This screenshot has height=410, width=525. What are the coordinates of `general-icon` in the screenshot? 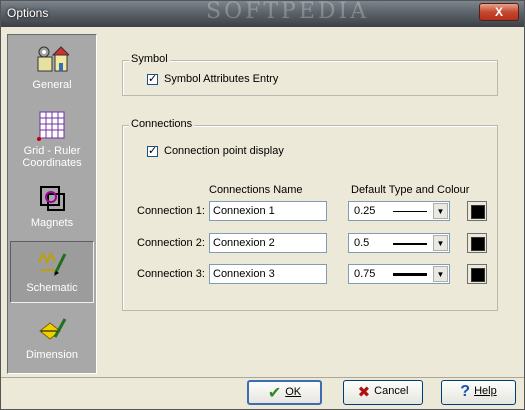 It's located at (53, 59).